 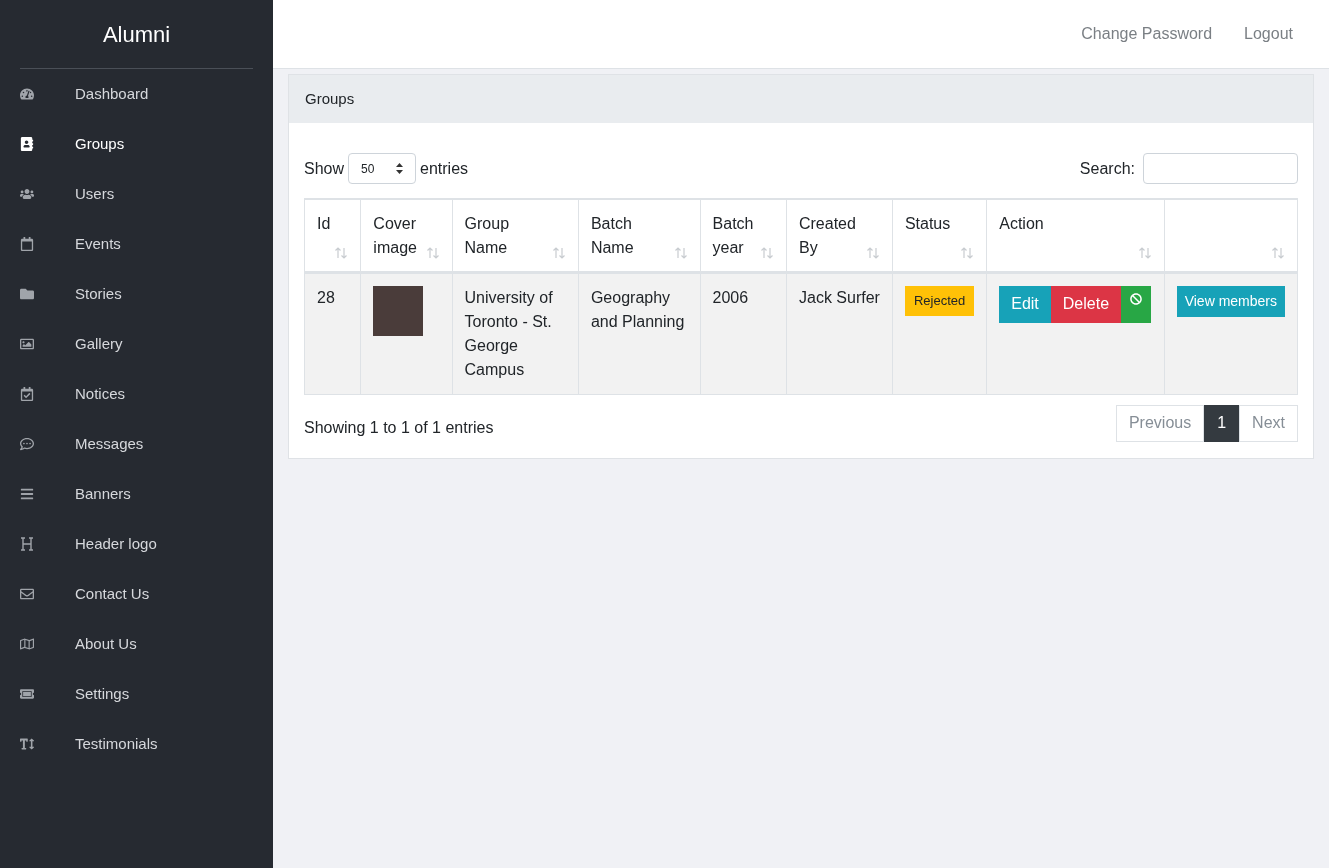 I want to click on sidebar-item: Users, so click(x=136, y=194).